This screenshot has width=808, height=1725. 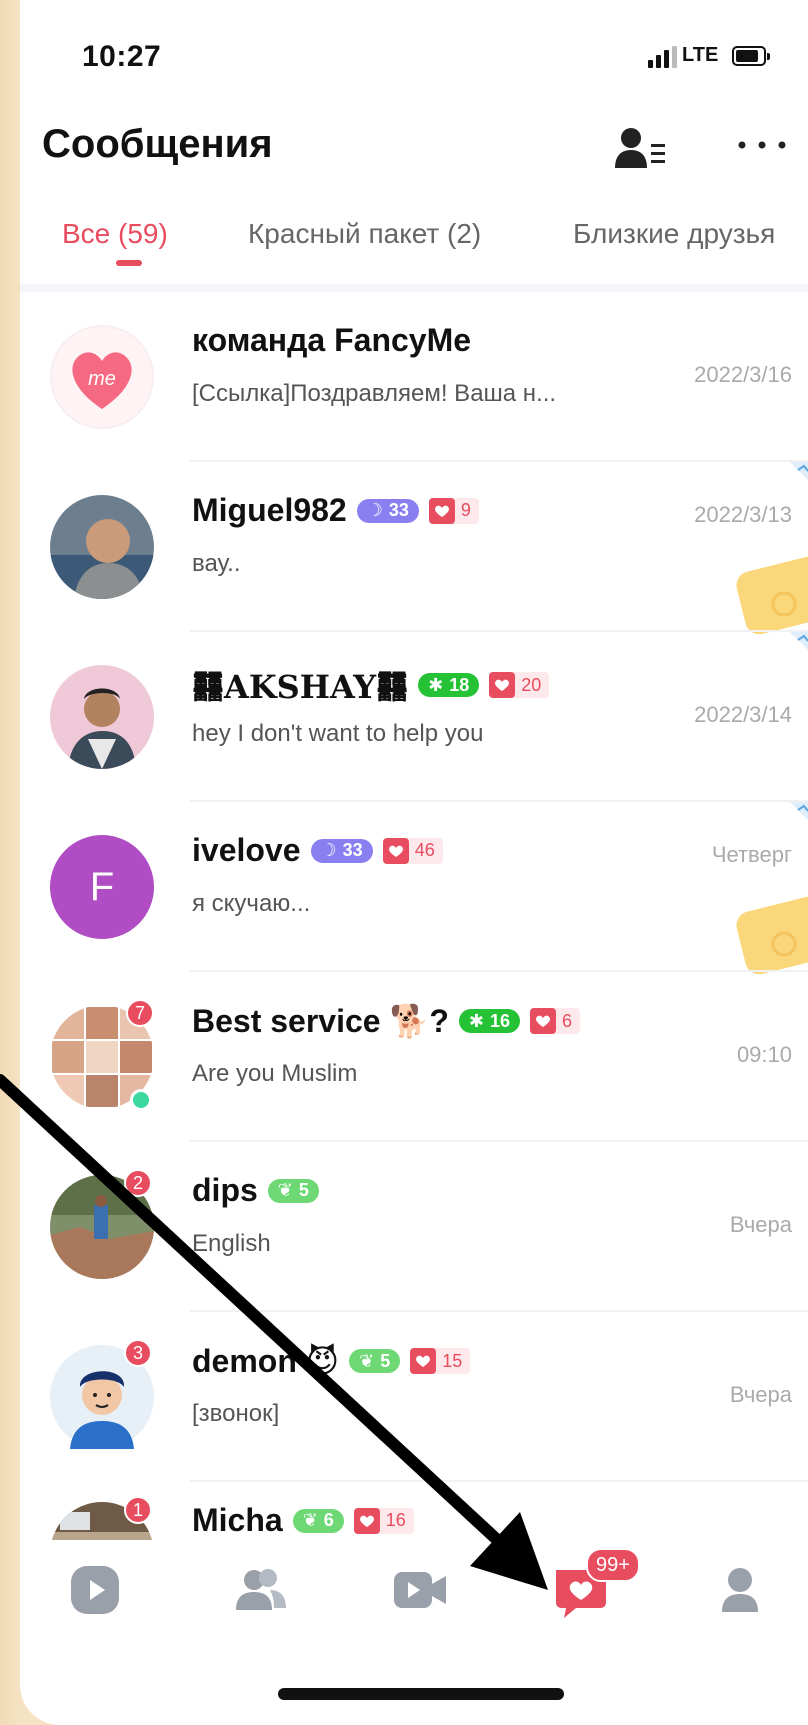 I want to click on tab-red-packet: Красный пакет (2), so click(x=364, y=234).